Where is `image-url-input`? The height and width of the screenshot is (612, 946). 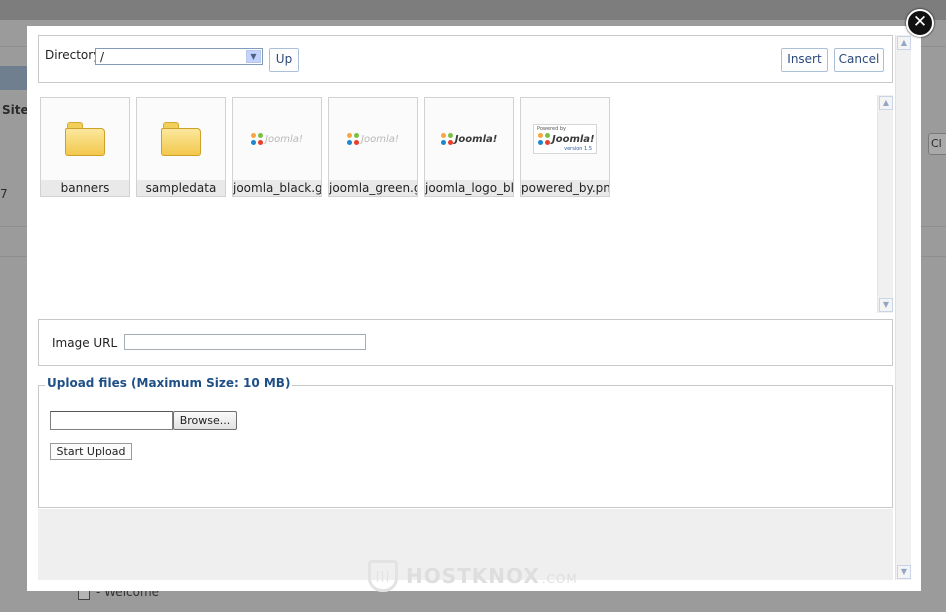 image-url-input is located at coordinates (245, 342).